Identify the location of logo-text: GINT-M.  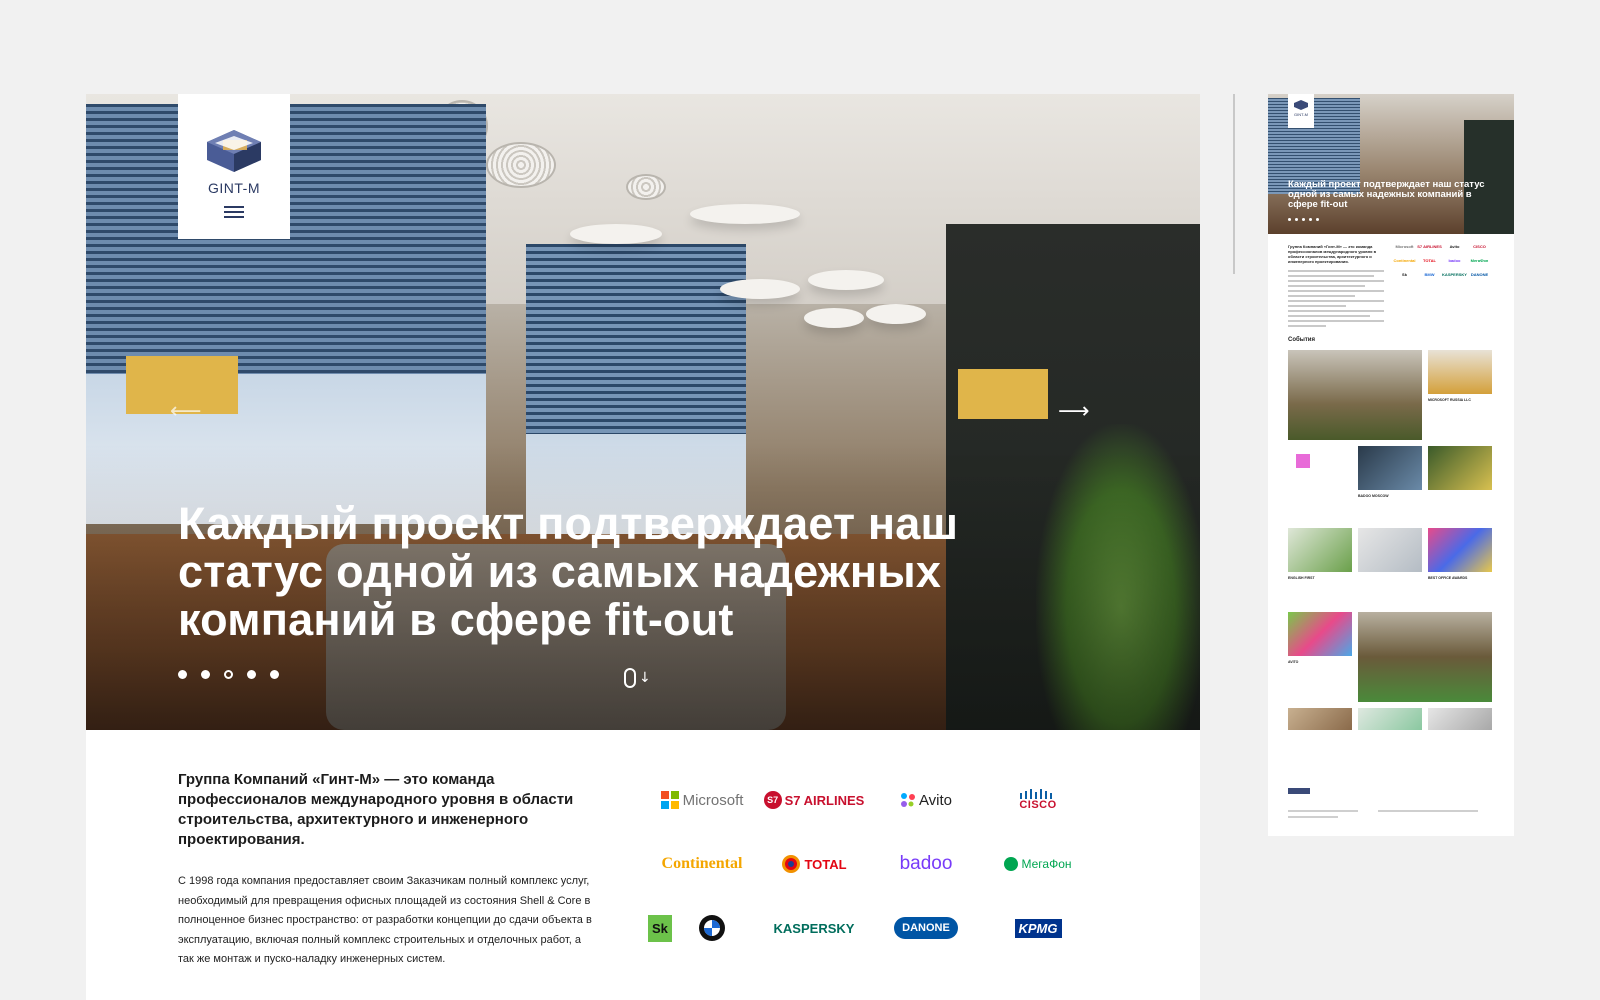
(234, 188).